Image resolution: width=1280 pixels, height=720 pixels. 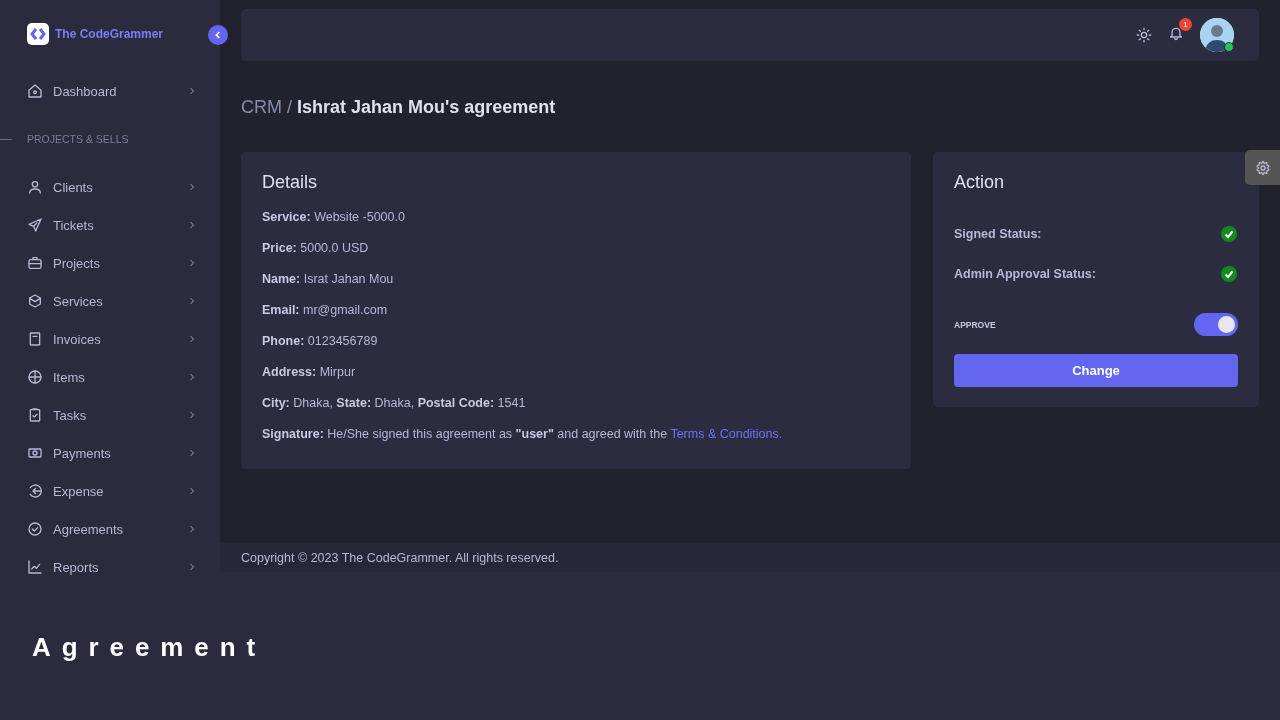 What do you see at coordinates (334, 217) in the screenshot?
I see `detail-line: Service: Website -5000.0` at bounding box center [334, 217].